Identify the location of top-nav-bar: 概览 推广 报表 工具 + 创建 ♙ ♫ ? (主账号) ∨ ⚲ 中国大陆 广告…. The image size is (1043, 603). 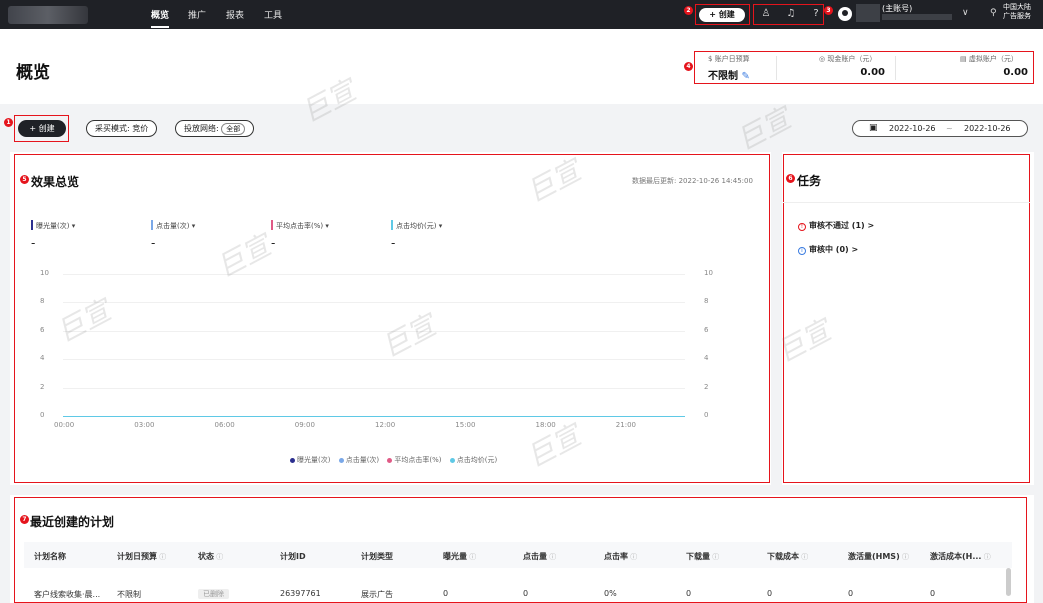
(521, 14).